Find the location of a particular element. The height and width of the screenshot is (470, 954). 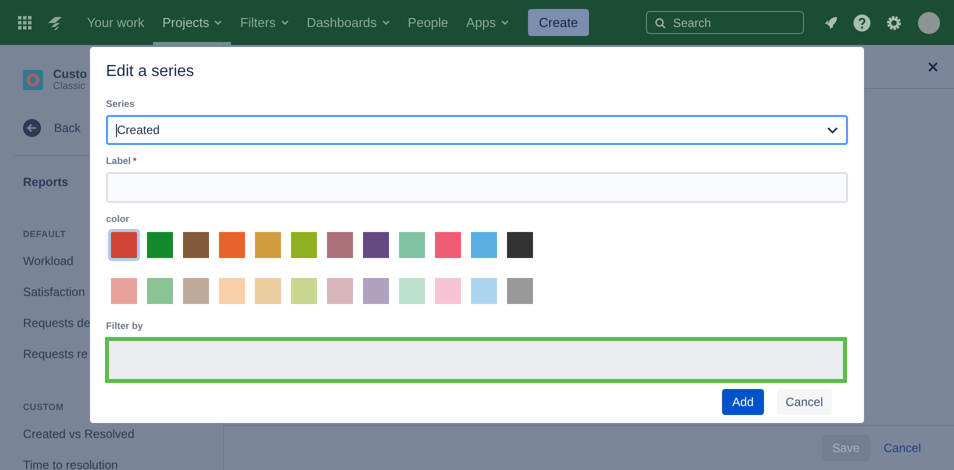

series-select: Created is located at coordinates (477, 130).